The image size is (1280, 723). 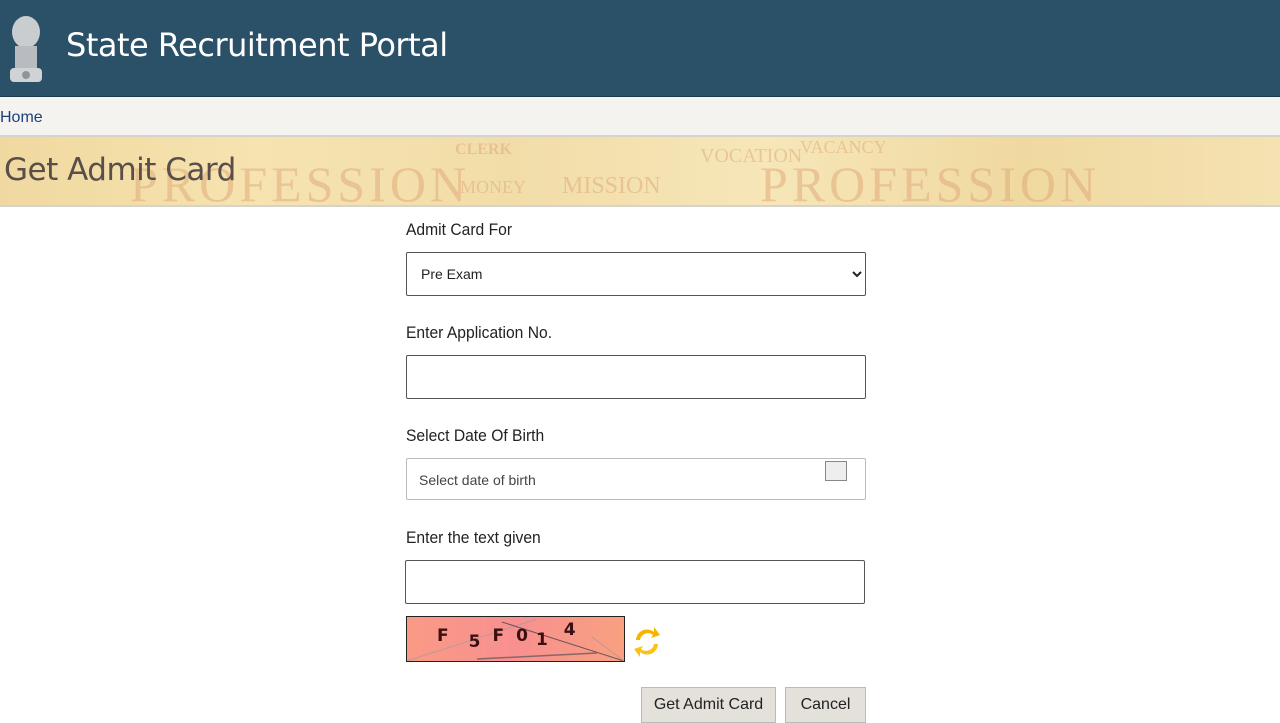 What do you see at coordinates (483, 149) in the screenshot?
I see `banner-watermark: CLERK` at bounding box center [483, 149].